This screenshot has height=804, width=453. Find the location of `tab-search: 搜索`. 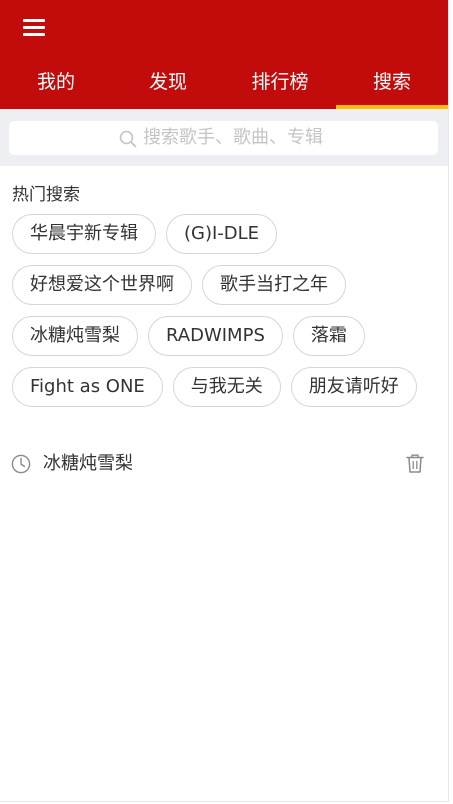

tab-search: 搜索 is located at coordinates (392, 83).